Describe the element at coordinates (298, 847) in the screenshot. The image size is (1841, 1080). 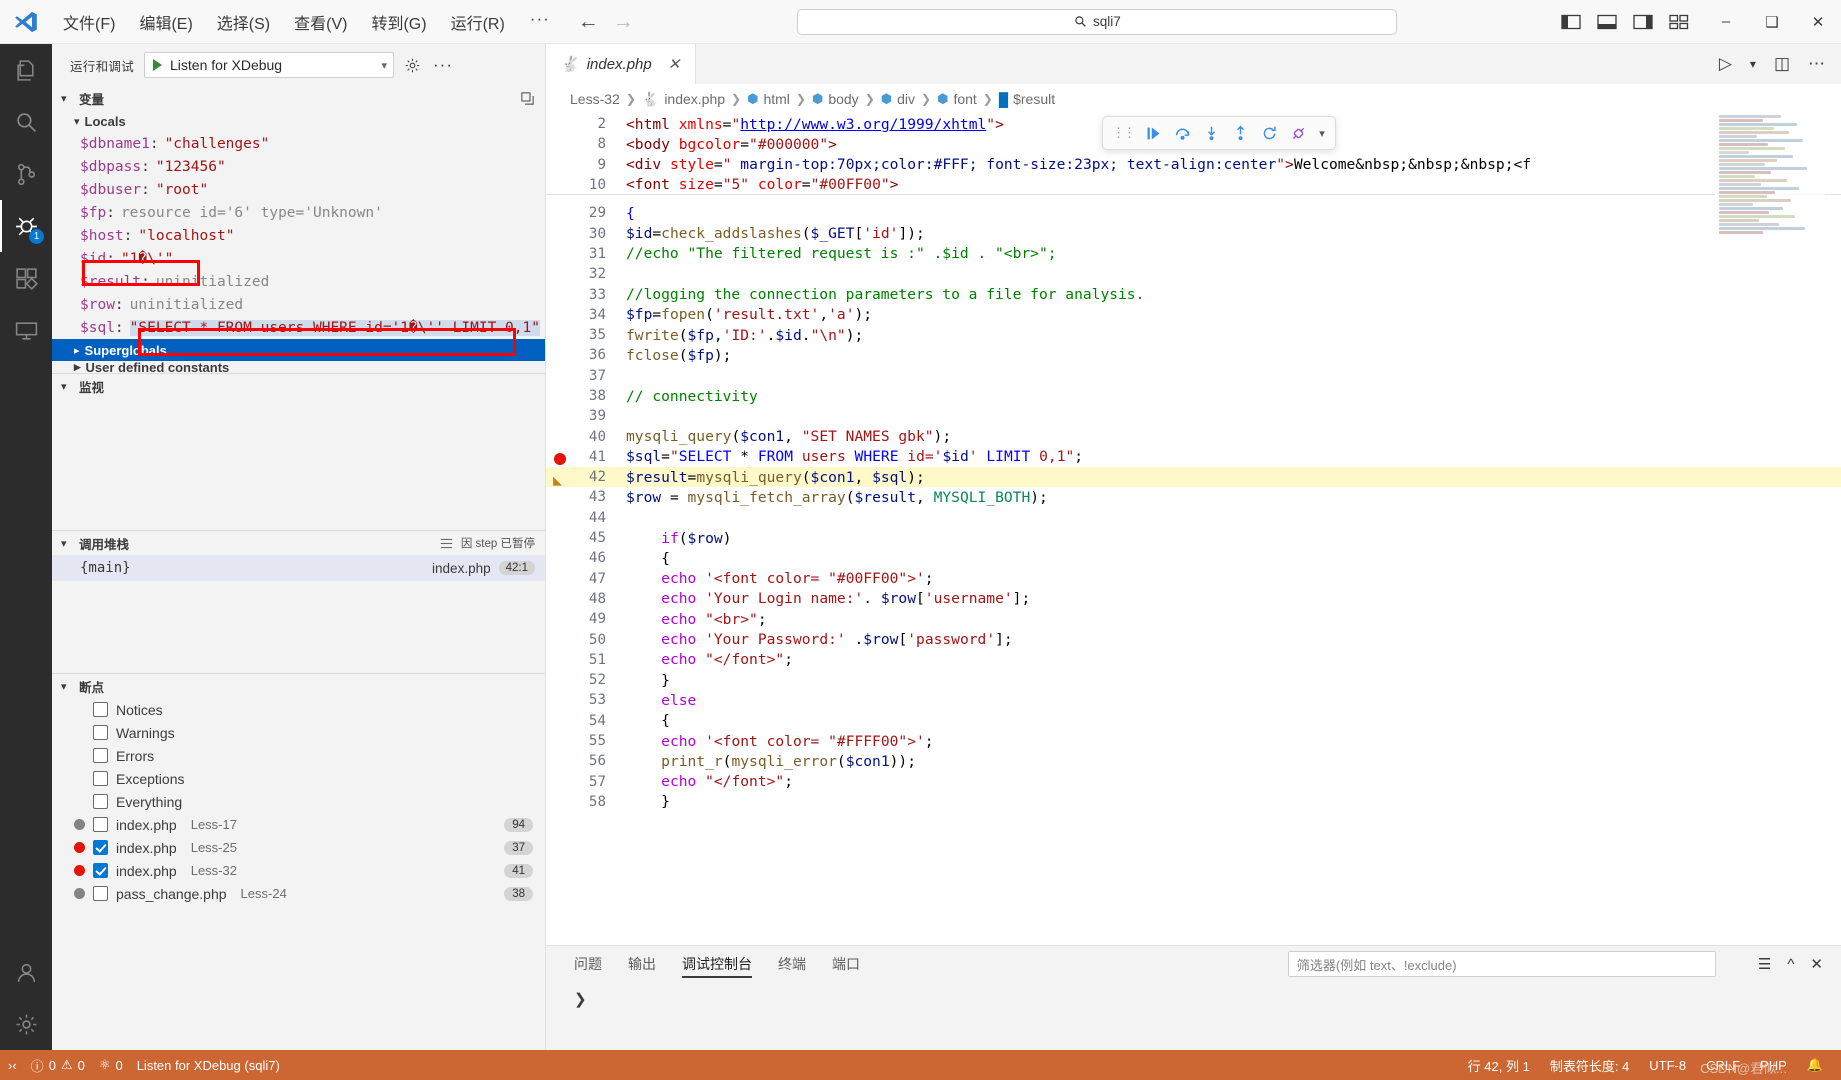
I see `breakpoint-file-row: index.php Less-25 37` at that location.